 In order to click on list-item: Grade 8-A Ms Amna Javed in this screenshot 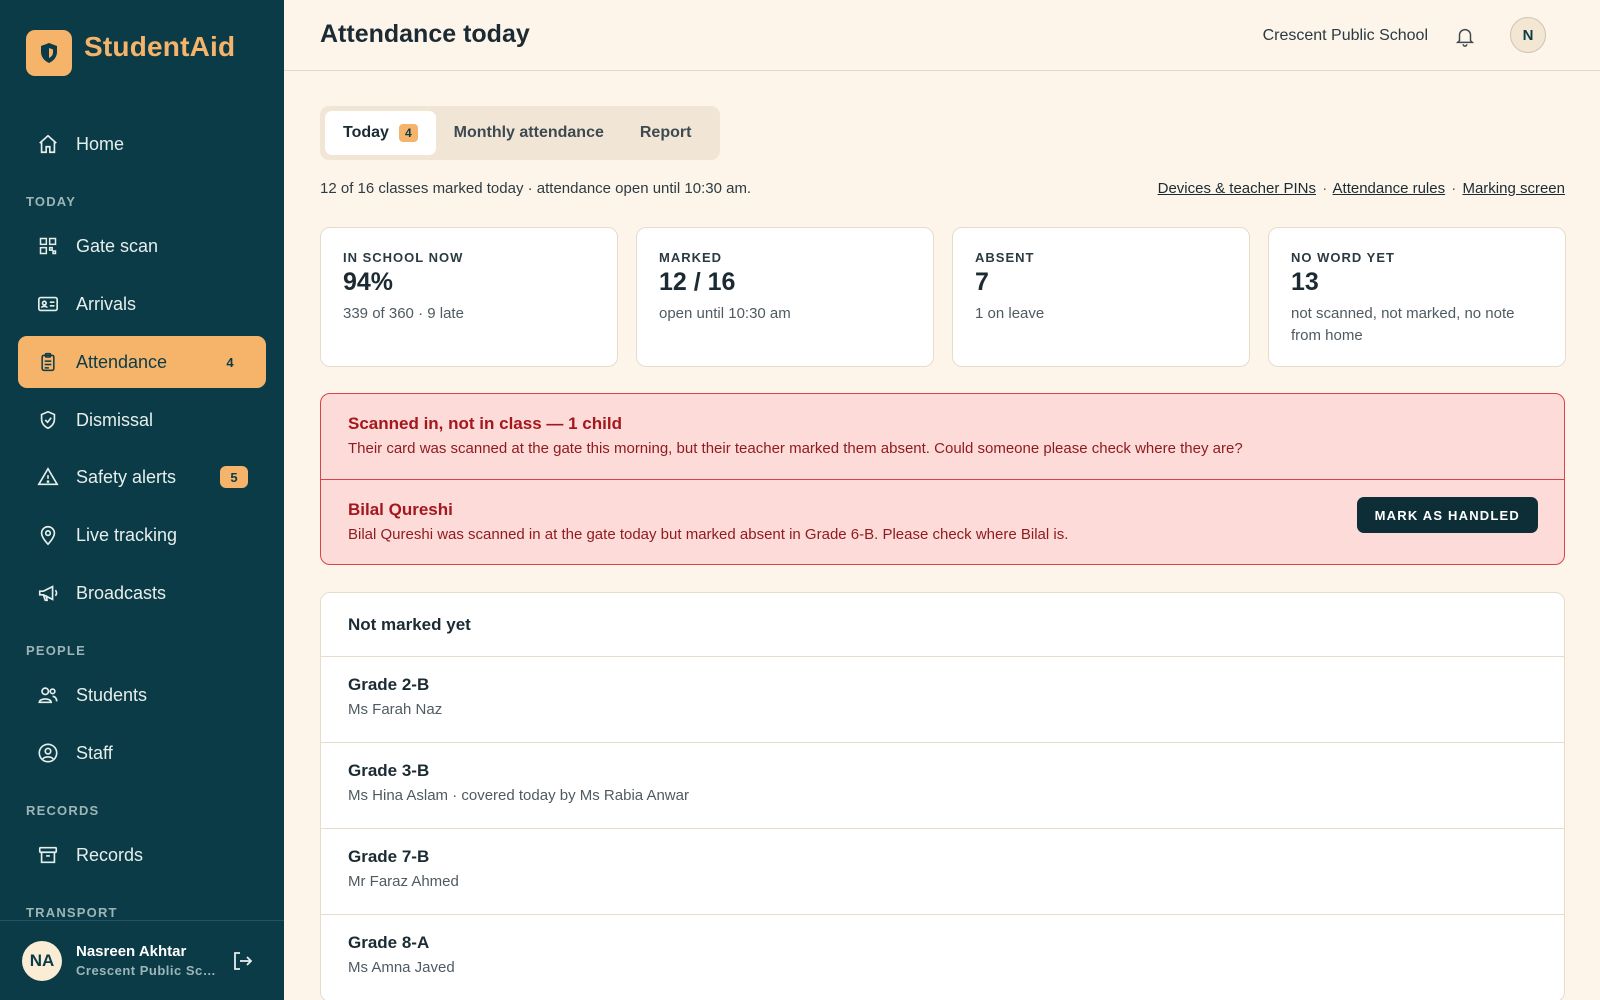, I will do `click(942, 957)`.